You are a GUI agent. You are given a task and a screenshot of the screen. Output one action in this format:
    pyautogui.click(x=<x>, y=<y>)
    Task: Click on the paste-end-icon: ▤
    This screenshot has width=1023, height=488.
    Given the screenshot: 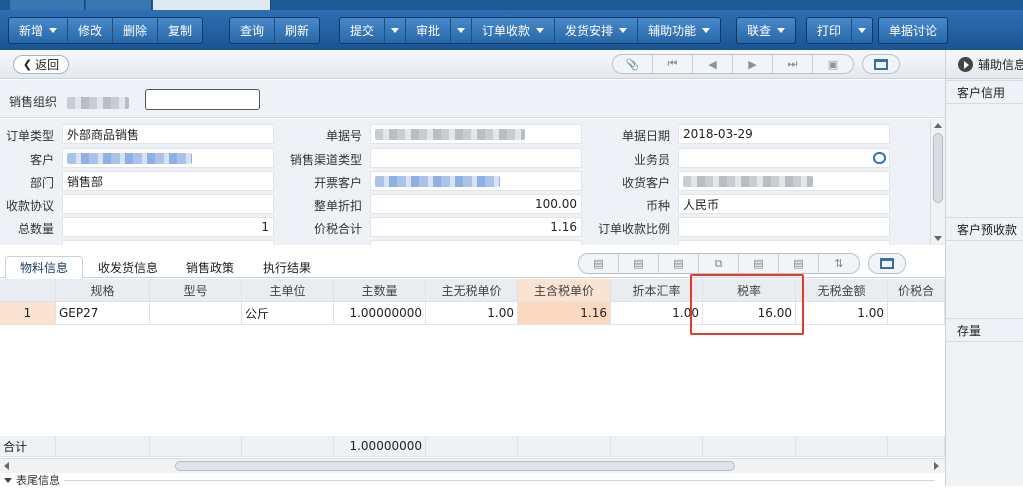 What is the action you would take?
    pyautogui.click(x=799, y=263)
    